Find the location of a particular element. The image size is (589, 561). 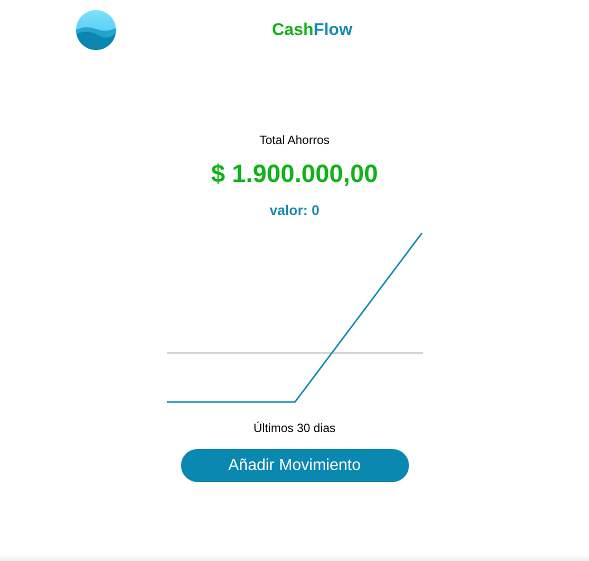

app-title: CashFlow is located at coordinates (312, 30).